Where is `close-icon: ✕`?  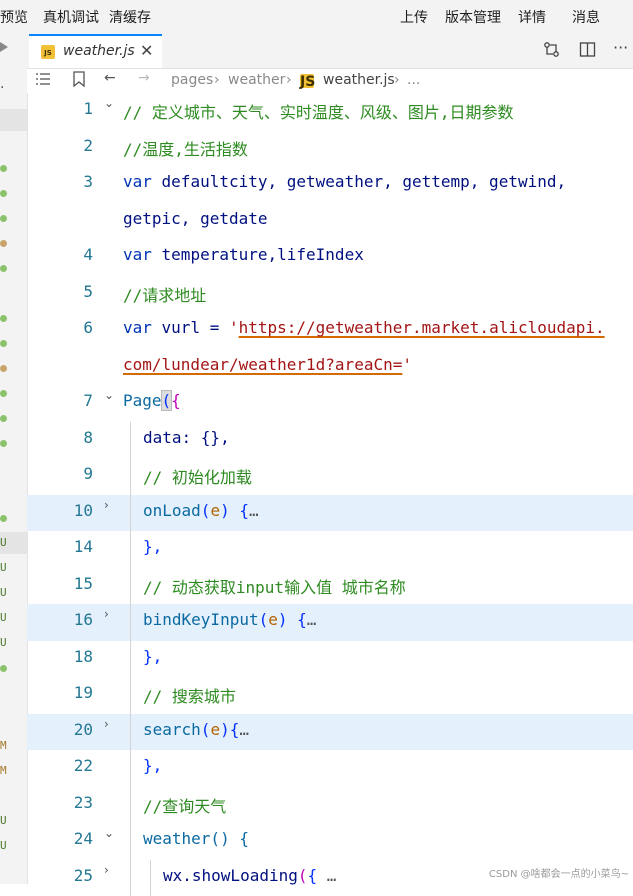
close-icon: ✕ is located at coordinates (146, 50).